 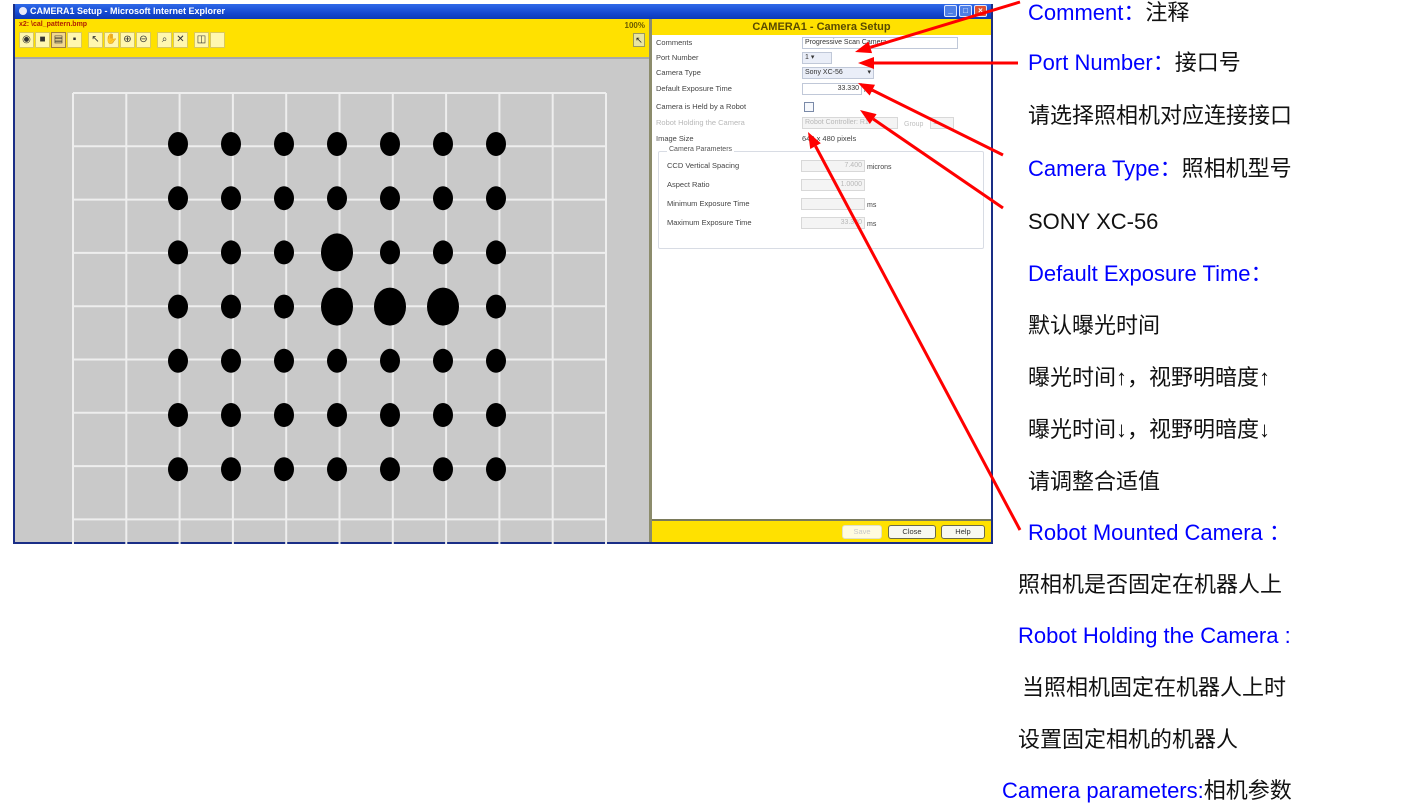 I want to click on annotation-robot-holding-desc: 设置固定相机的机器人, so click(x=1128, y=739).